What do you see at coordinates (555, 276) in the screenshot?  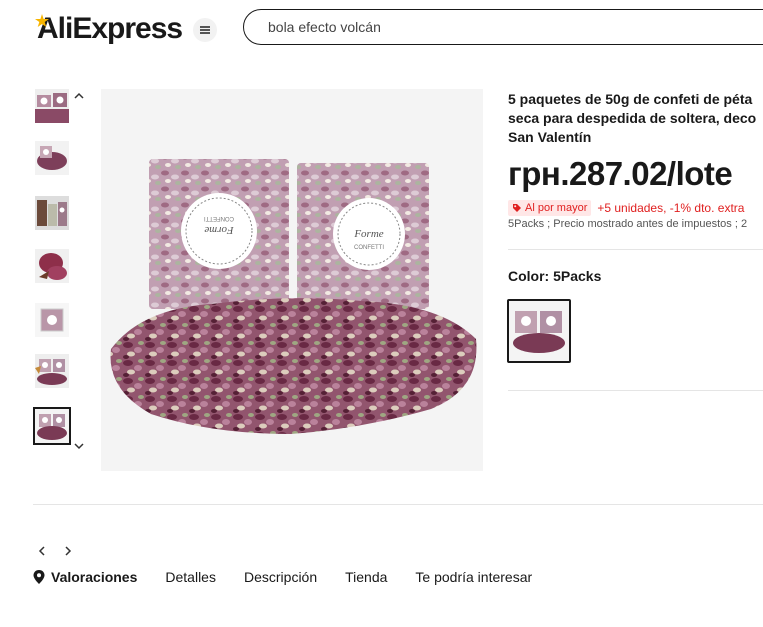 I see `color-label: Color: 5Packs` at bounding box center [555, 276].